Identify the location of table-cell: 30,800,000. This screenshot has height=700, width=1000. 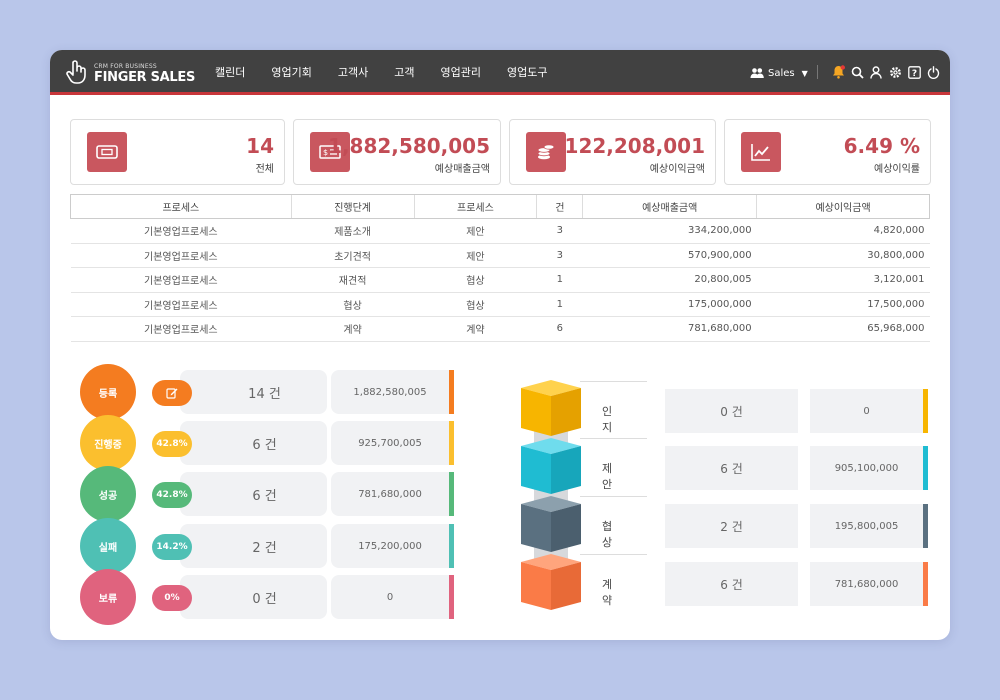
(843, 255).